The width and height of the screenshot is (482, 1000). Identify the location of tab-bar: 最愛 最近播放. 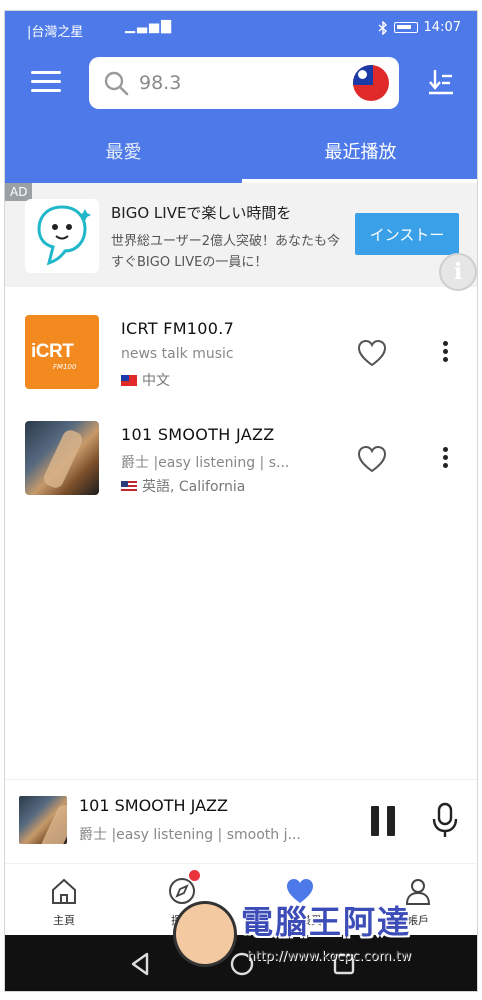
(241, 156).